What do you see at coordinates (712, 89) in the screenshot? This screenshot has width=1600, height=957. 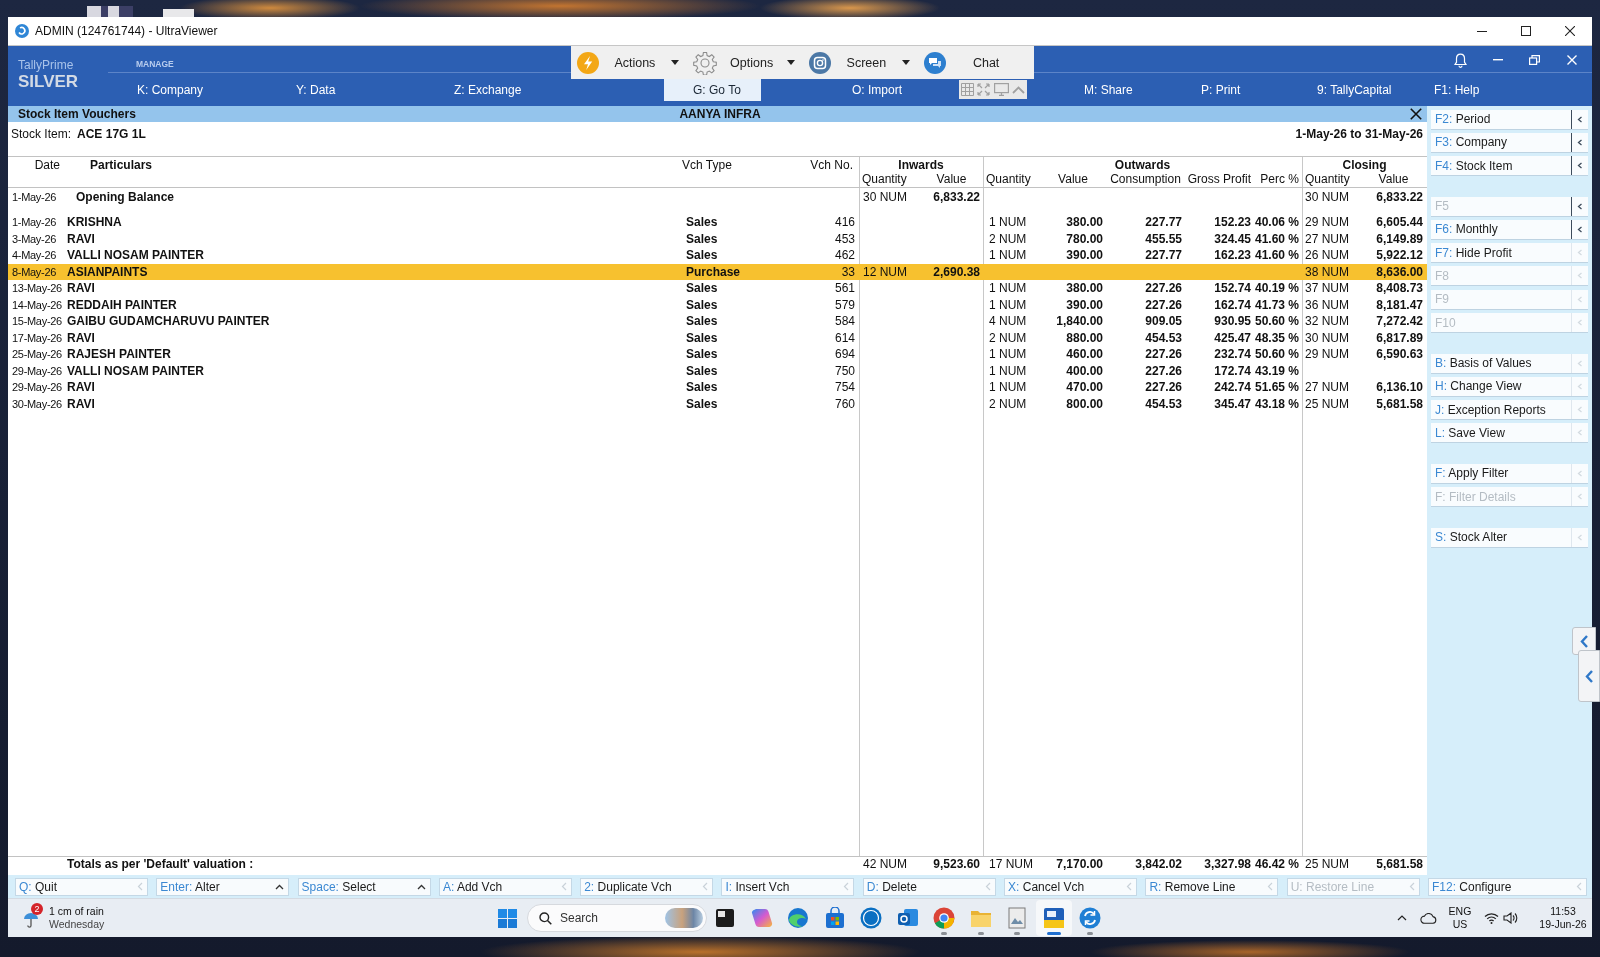 I see `menu-item: G: Go To` at bounding box center [712, 89].